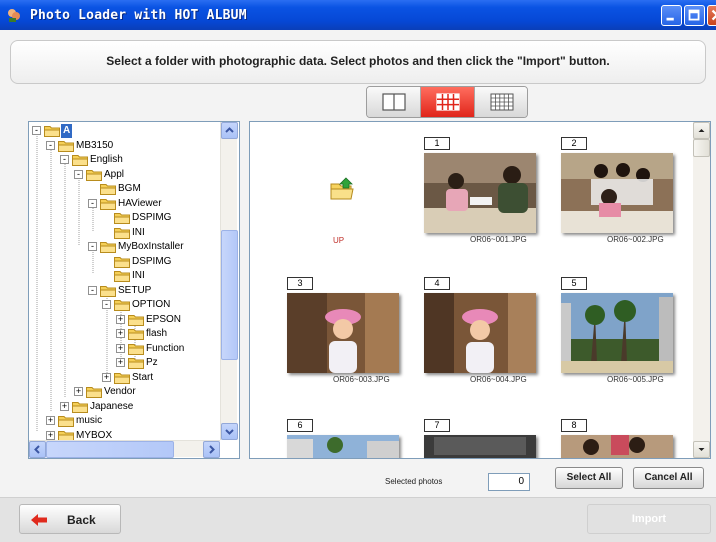 This screenshot has height=542, width=716. What do you see at coordinates (437, 143) in the screenshot?
I see `photo-number: 1` at bounding box center [437, 143].